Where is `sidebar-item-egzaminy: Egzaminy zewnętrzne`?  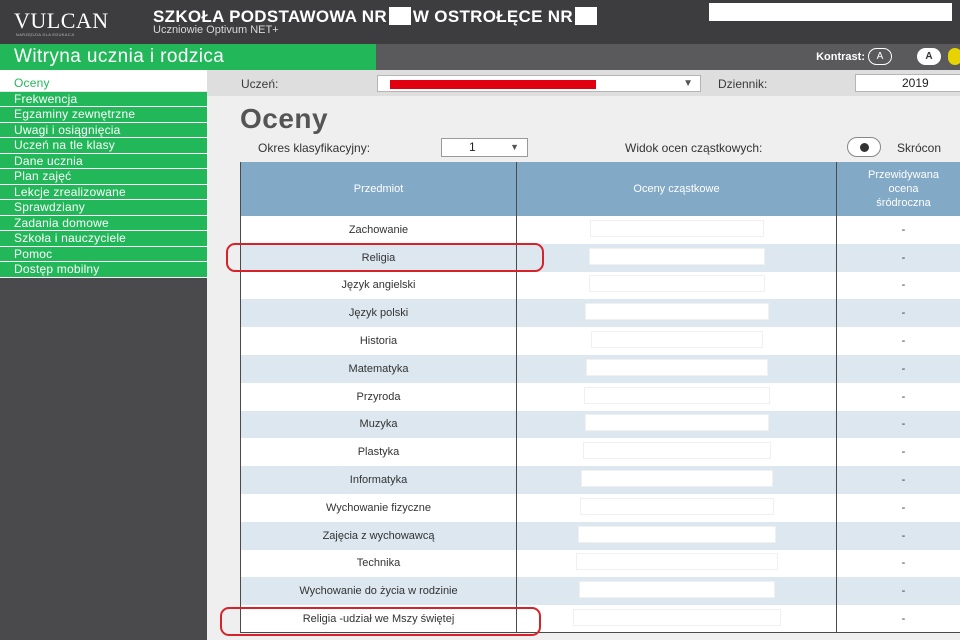 sidebar-item-egzaminy: Egzaminy zewnętrzne is located at coordinates (103, 115).